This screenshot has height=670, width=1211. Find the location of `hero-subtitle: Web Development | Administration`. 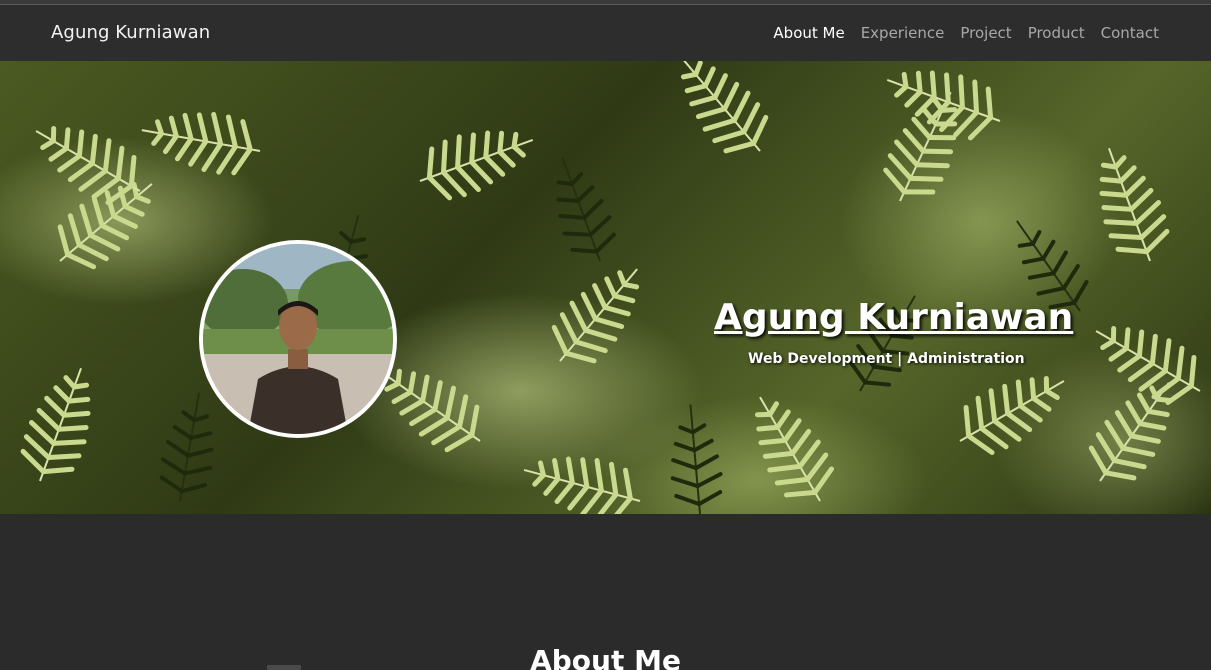

hero-subtitle: Web Development | Administration is located at coordinates (886, 359).